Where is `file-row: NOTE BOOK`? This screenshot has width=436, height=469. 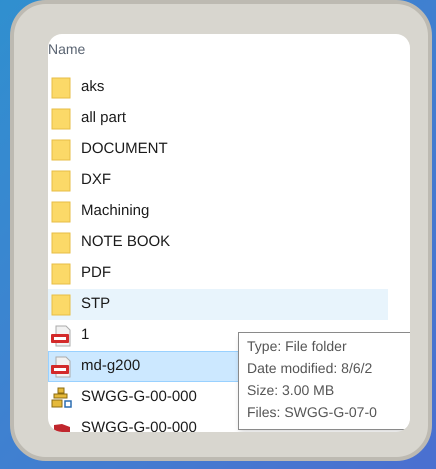 file-row: NOTE BOOK is located at coordinates (218, 242).